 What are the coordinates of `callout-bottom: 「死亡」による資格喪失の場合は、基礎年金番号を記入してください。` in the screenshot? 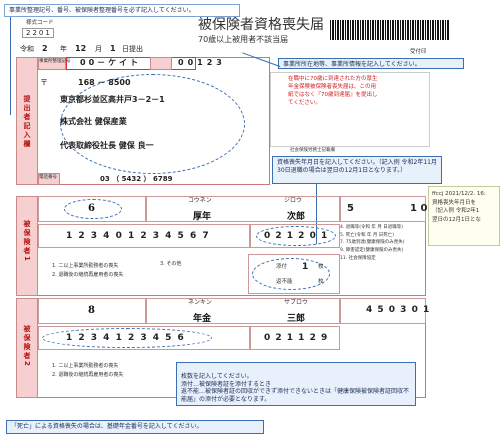 It's located at (135, 427).